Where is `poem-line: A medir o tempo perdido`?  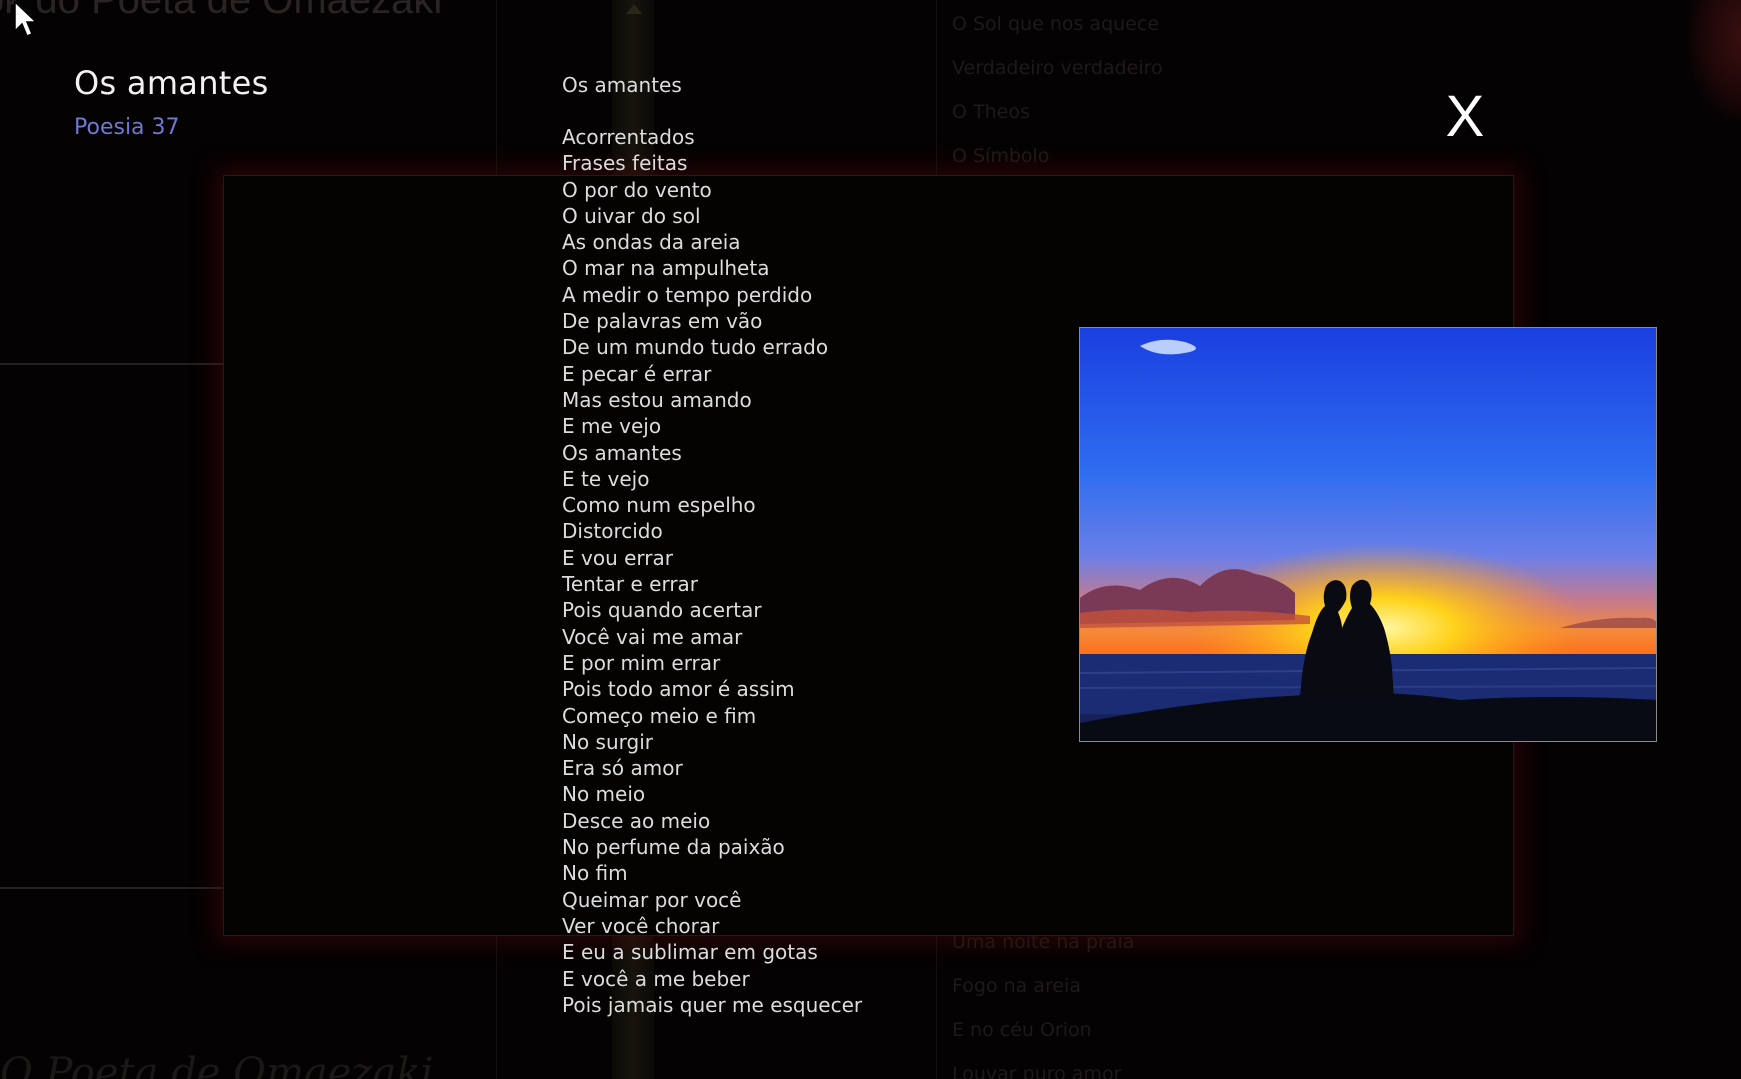
poem-line: A medir o tempo perdido is located at coordinates (687, 294).